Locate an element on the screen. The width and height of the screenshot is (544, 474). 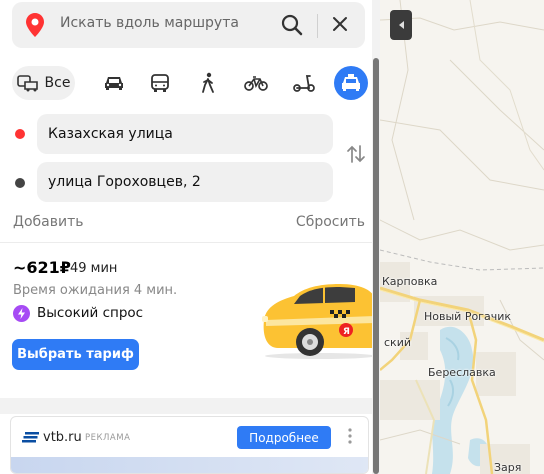
taxi-price: ~621₽ is located at coordinates (42, 267).